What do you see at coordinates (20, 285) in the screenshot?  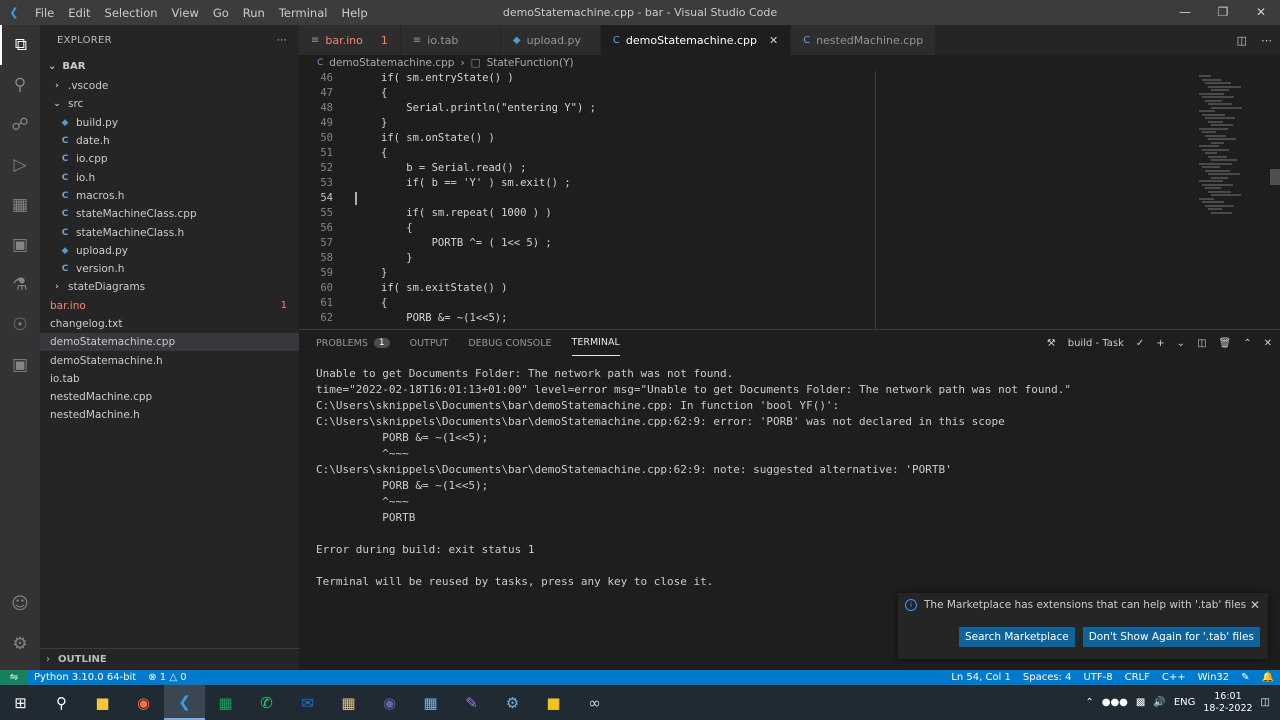 I see `testing-icon: ⚗` at bounding box center [20, 285].